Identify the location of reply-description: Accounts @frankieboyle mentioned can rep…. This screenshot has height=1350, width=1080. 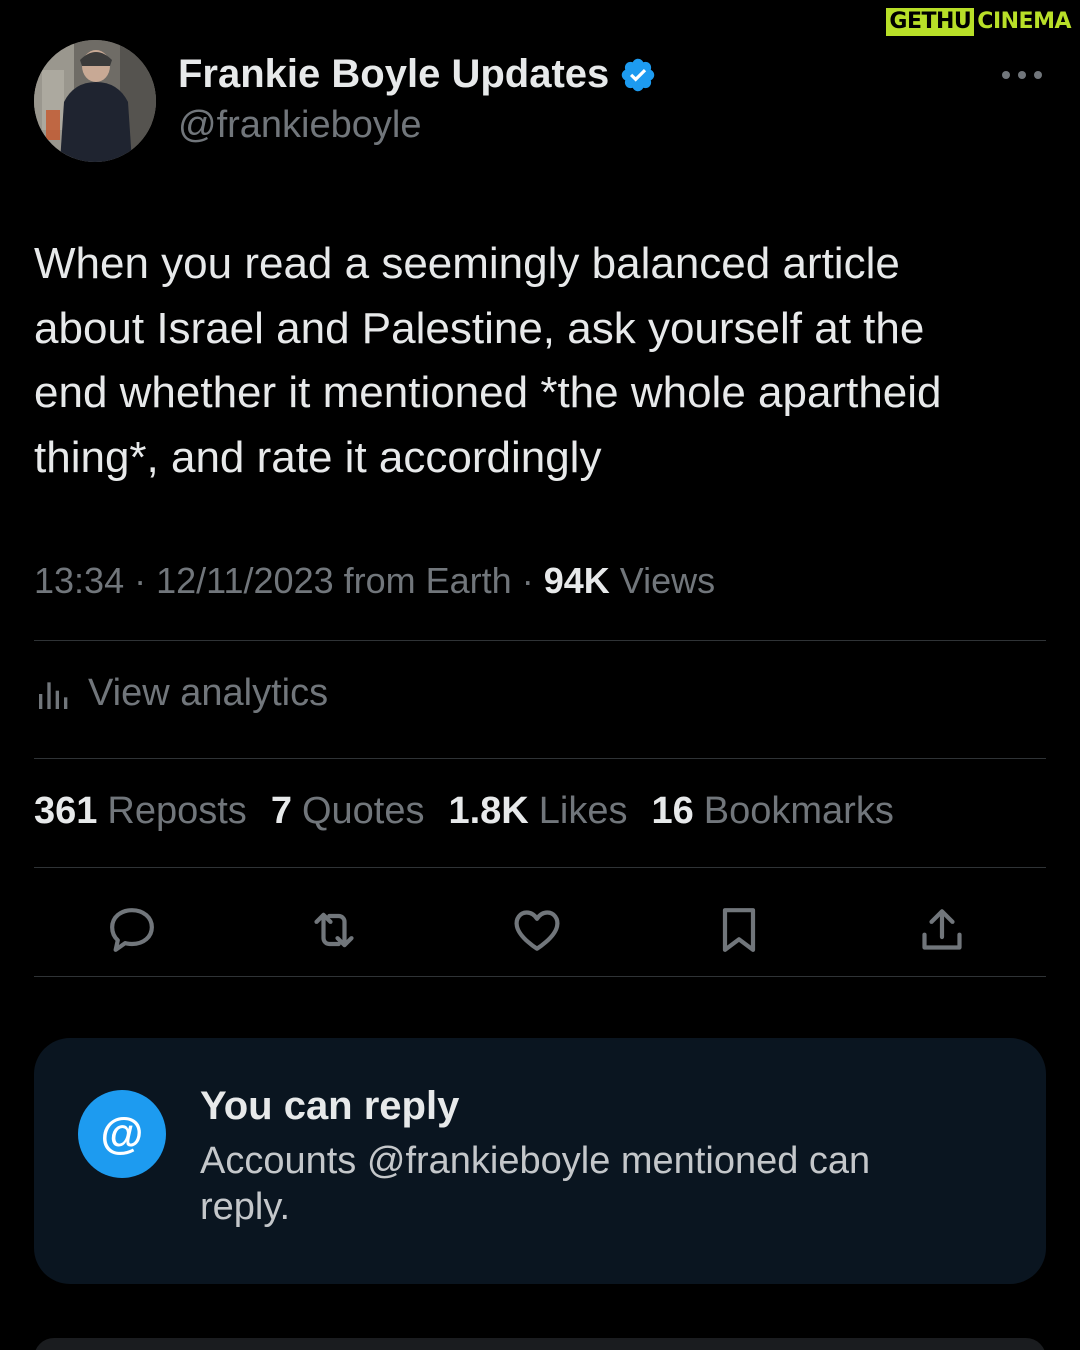
(535, 1184).